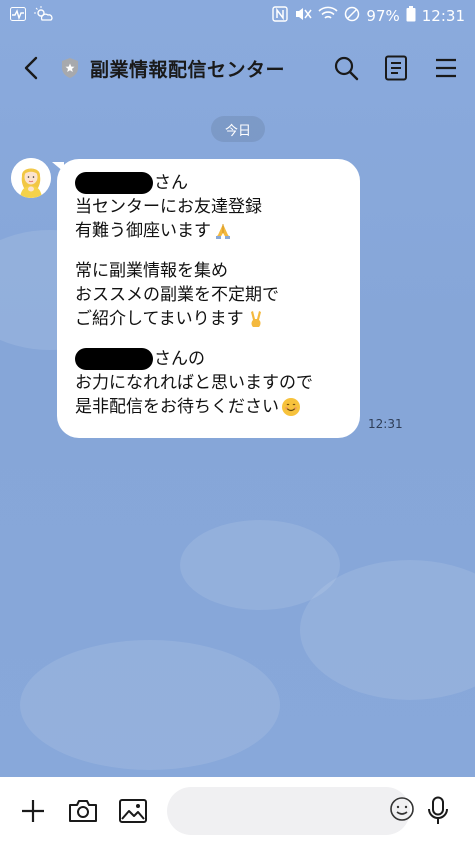 The image size is (475, 845). Describe the element at coordinates (411, 16) in the screenshot. I see `battery-icon` at that location.